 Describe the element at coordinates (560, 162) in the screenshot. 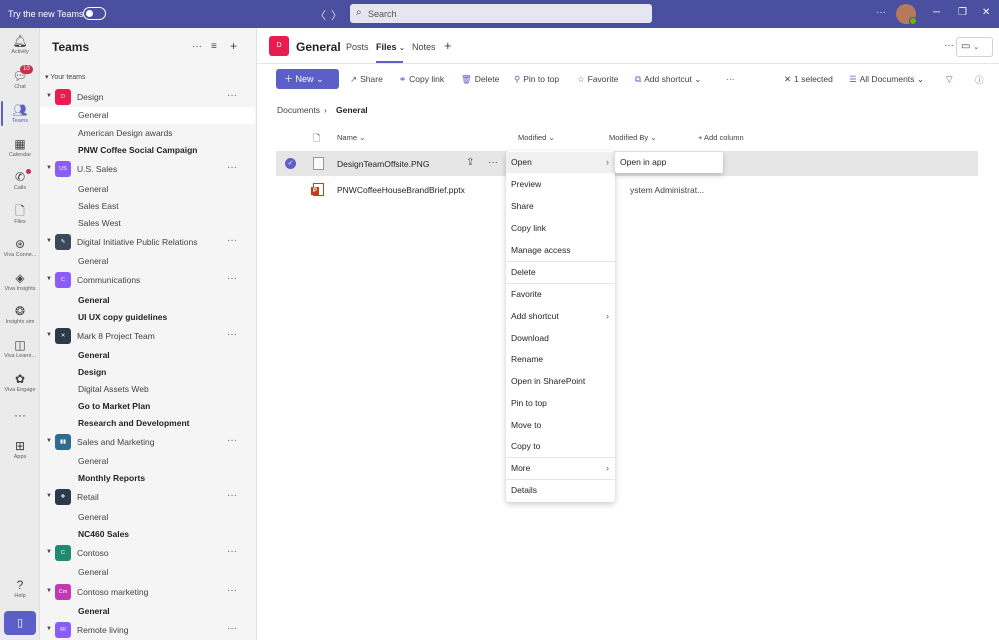

I see `menu-item-open: Open ›` at that location.